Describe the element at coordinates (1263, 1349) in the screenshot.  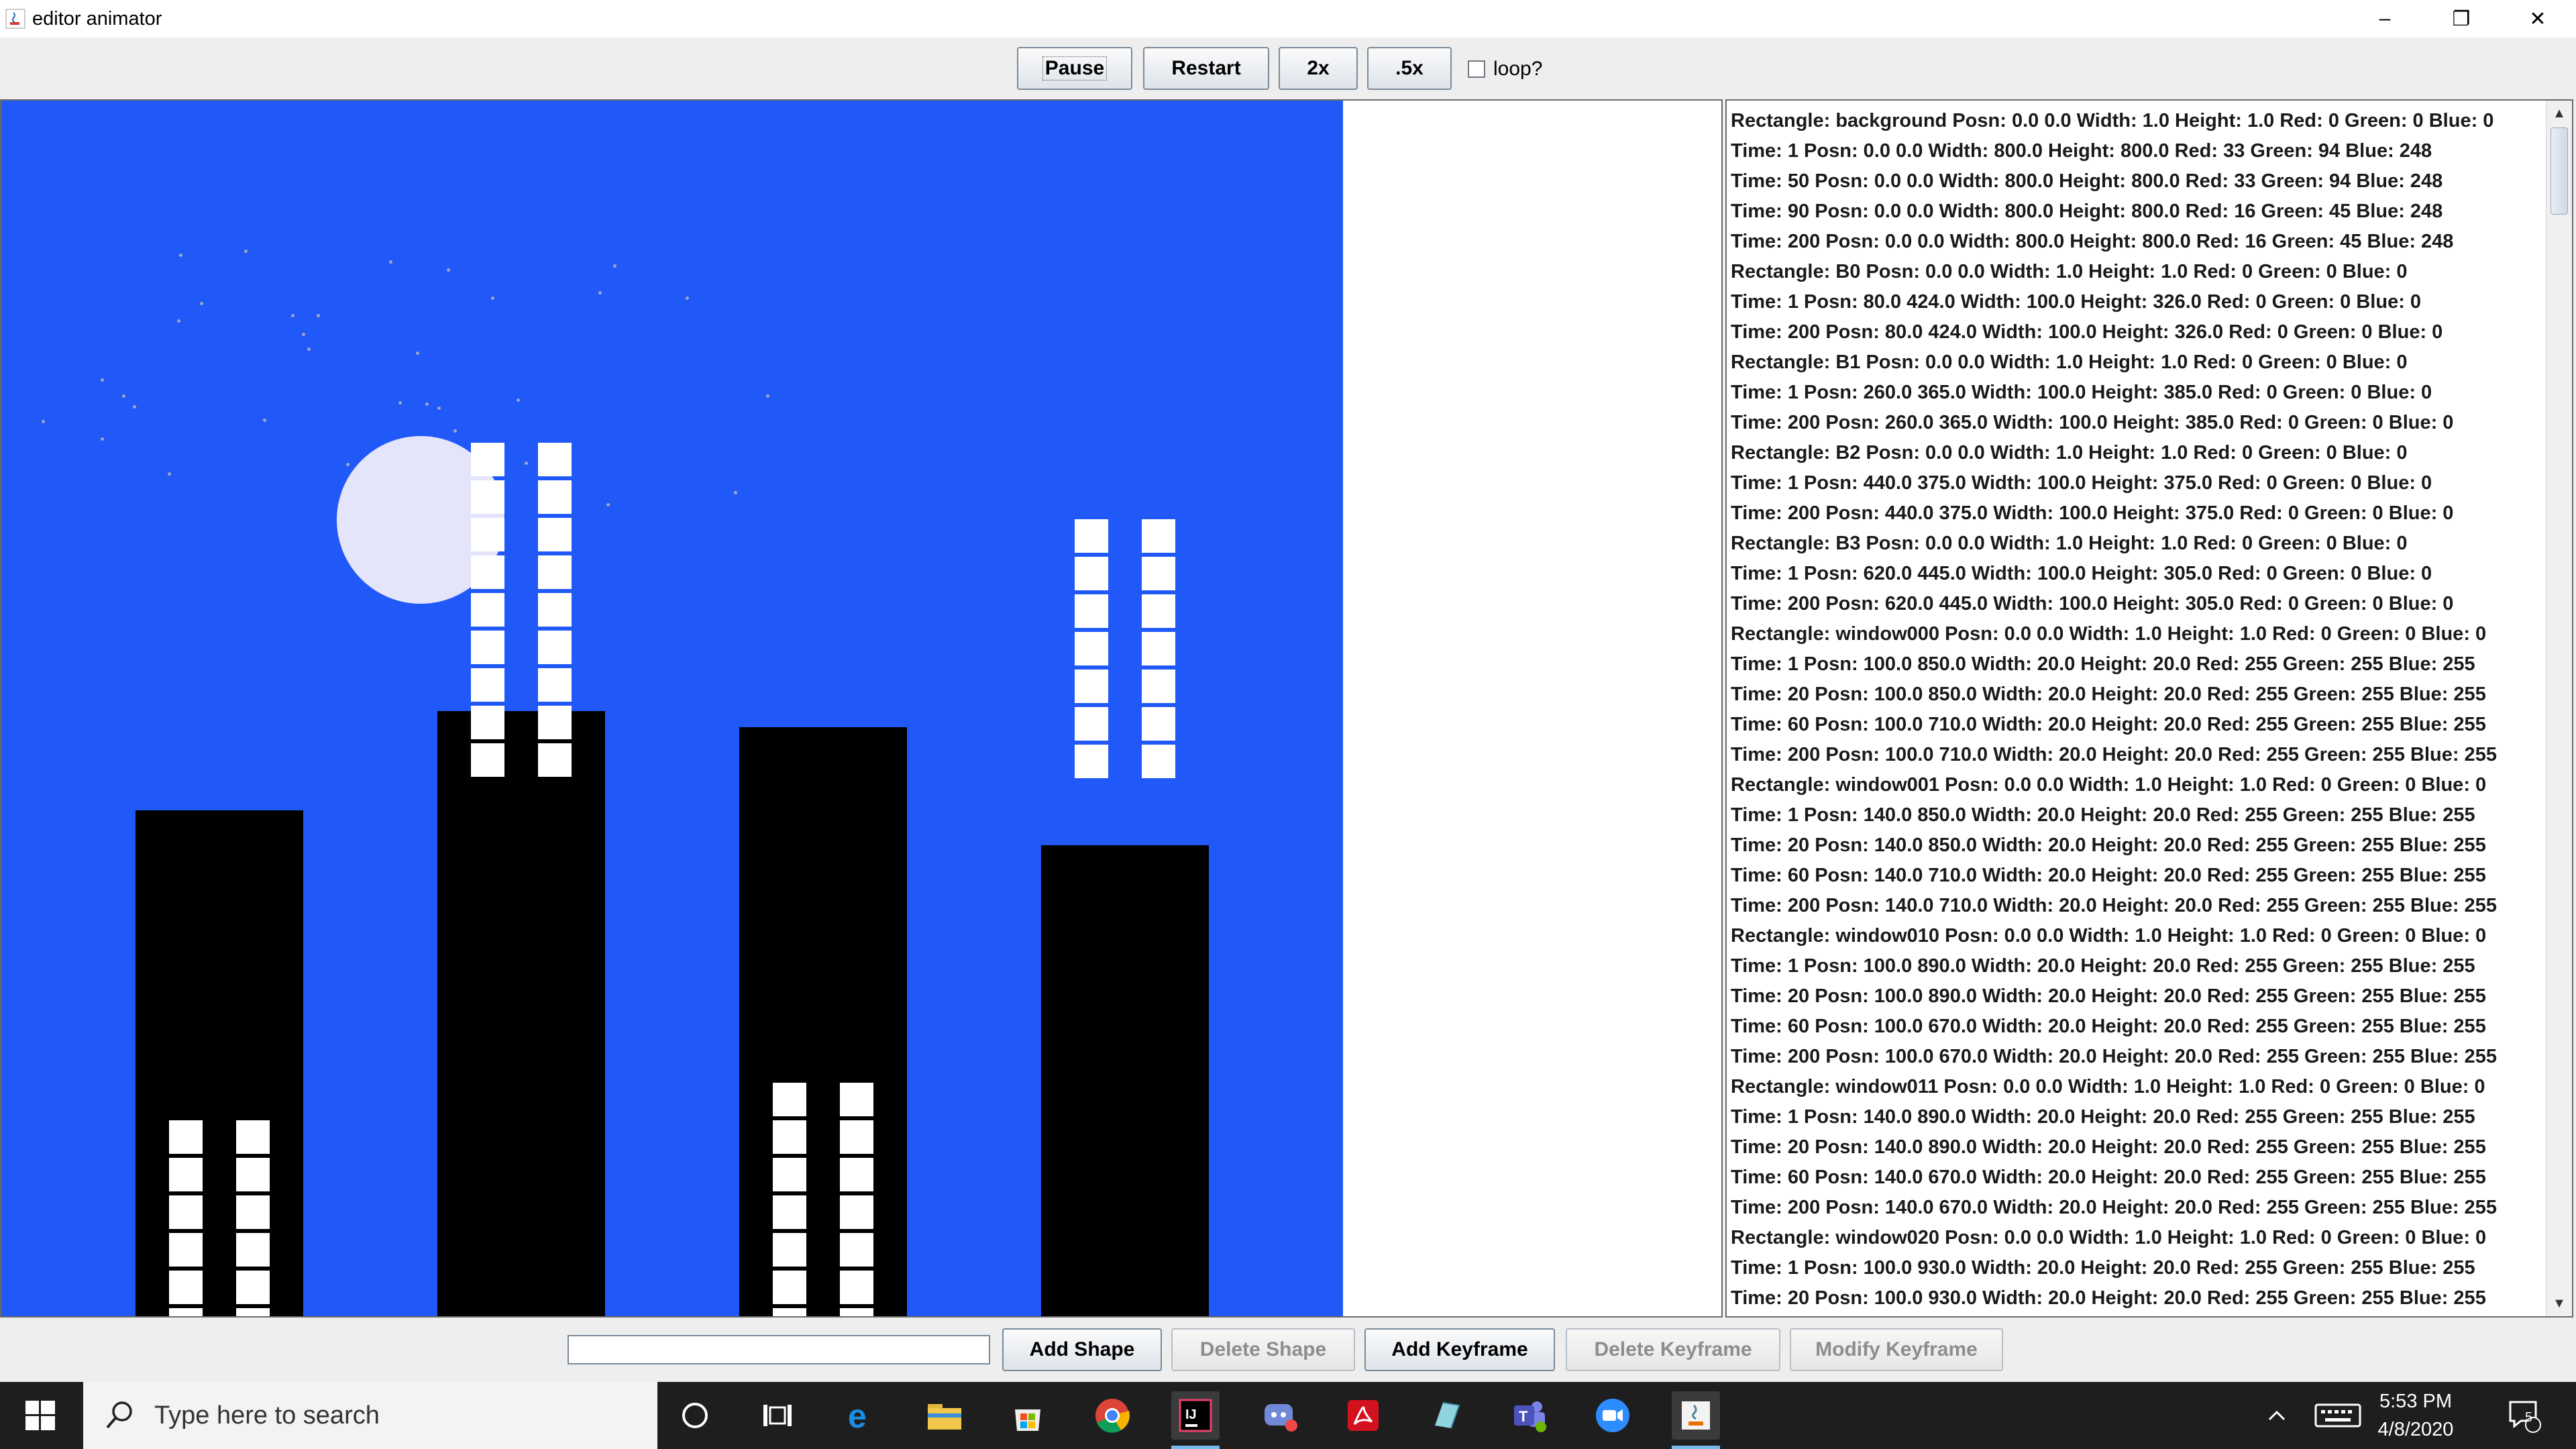
I see `delete-shape-button: Delete Shape` at that location.